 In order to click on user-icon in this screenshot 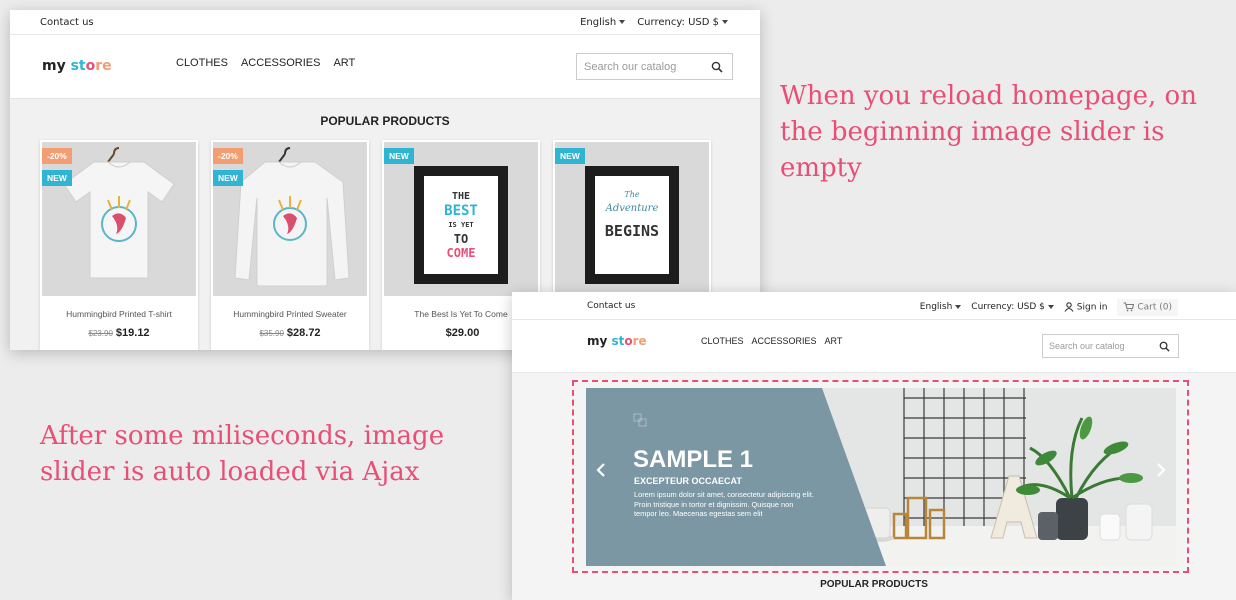, I will do `click(1069, 307)`.